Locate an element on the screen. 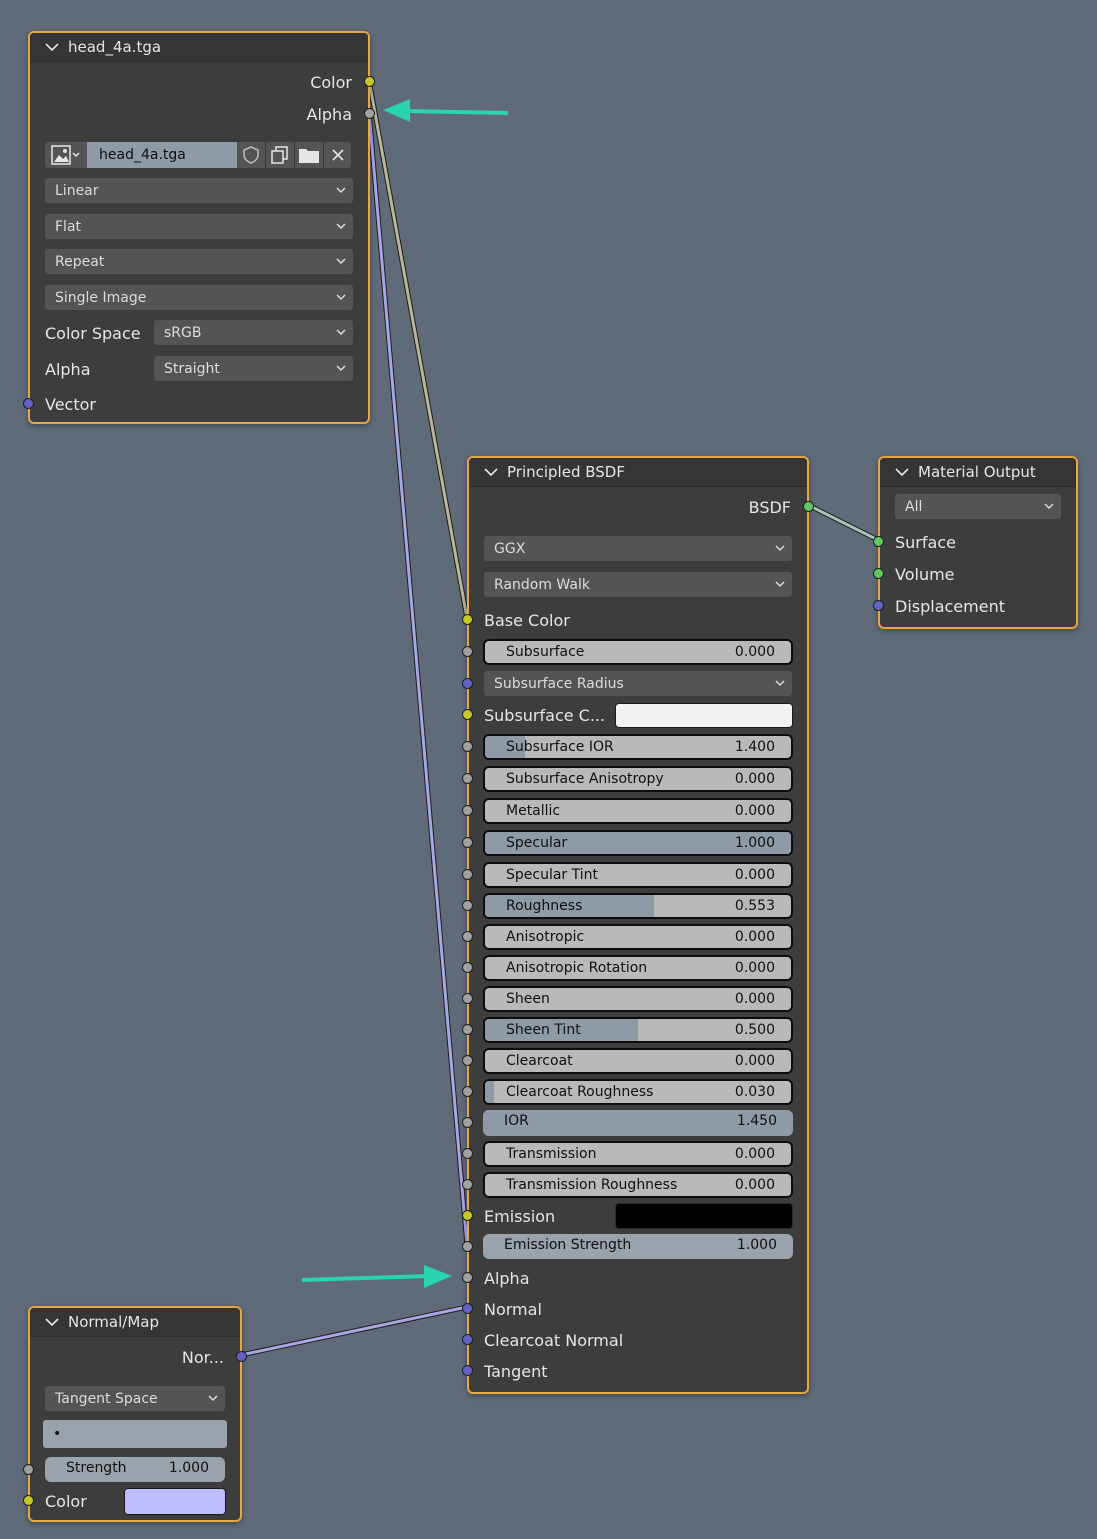 This screenshot has height=1539, width=1097. clearcoat-slider: Clearcoat 0.000 is located at coordinates (638, 1061).